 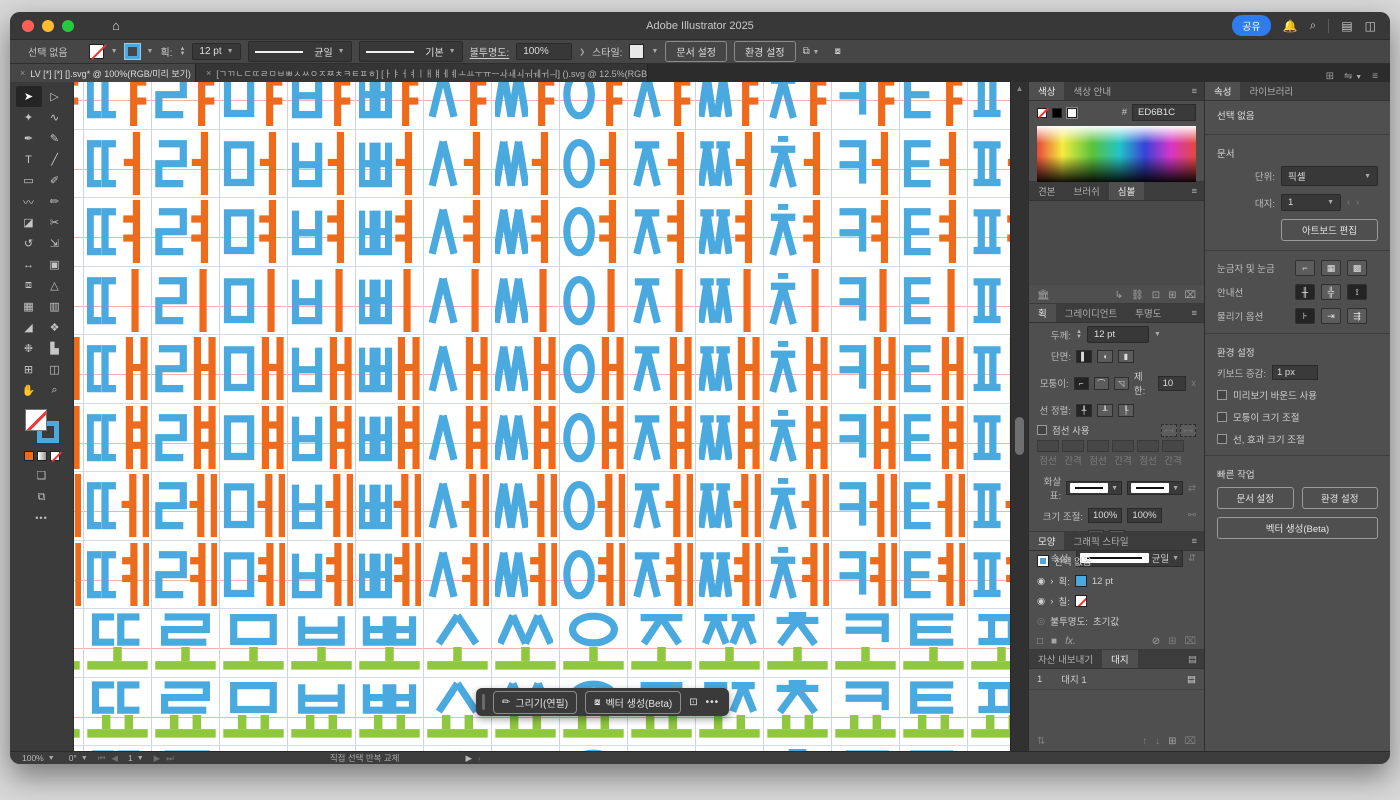 I want to click on visibility-eye-dim-icon: ◎, so click(x=1041, y=621).